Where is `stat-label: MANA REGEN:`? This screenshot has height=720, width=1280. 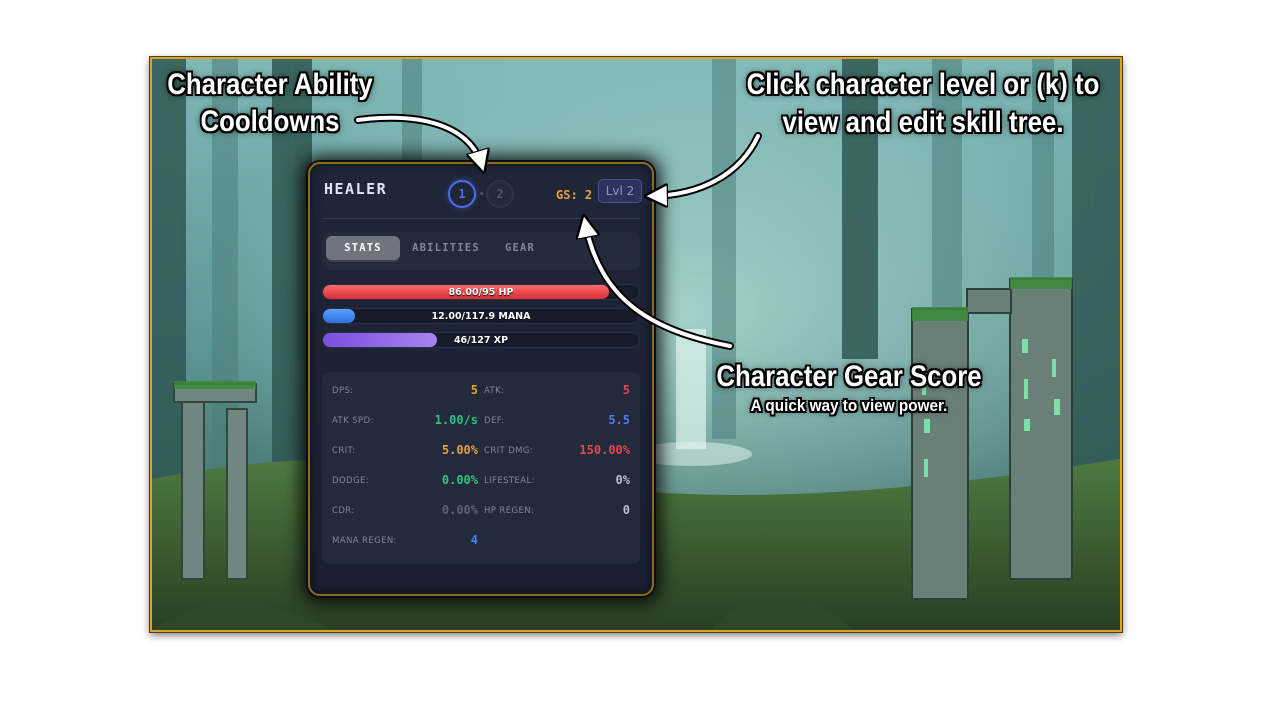
stat-label: MANA REGEN: is located at coordinates (364, 541).